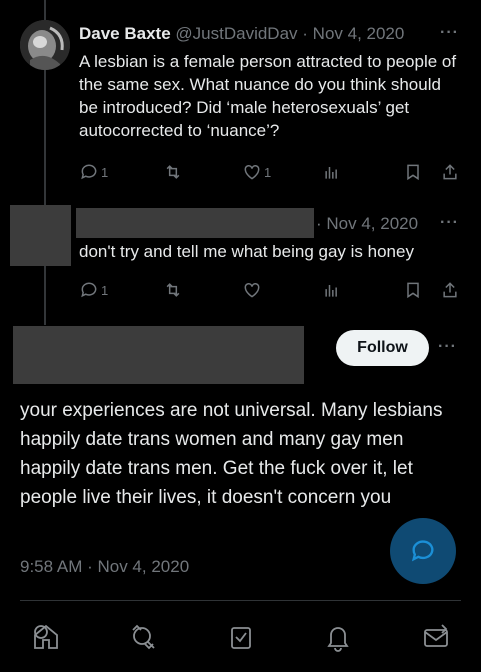 This screenshot has height=672, width=481. What do you see at coordinates (40, 235) in the screenshot?
I see `avatar-redacted` at bounding box center [40, 235].